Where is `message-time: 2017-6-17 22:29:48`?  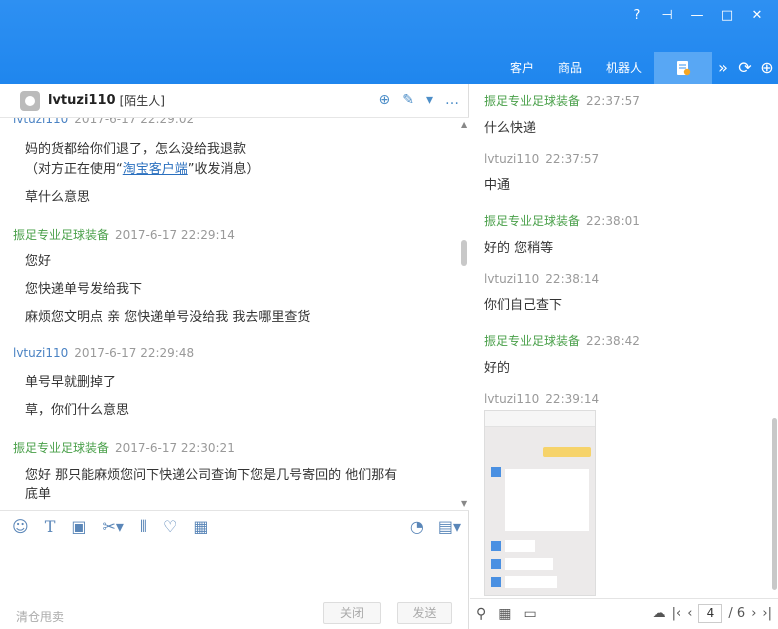
message-time: 2017-6-17 22:29:48 is located at coordinates (134, 353).